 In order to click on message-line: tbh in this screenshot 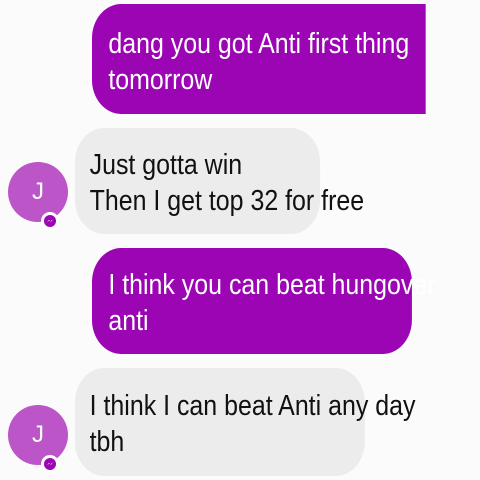, I will do `click(107, 442)`.